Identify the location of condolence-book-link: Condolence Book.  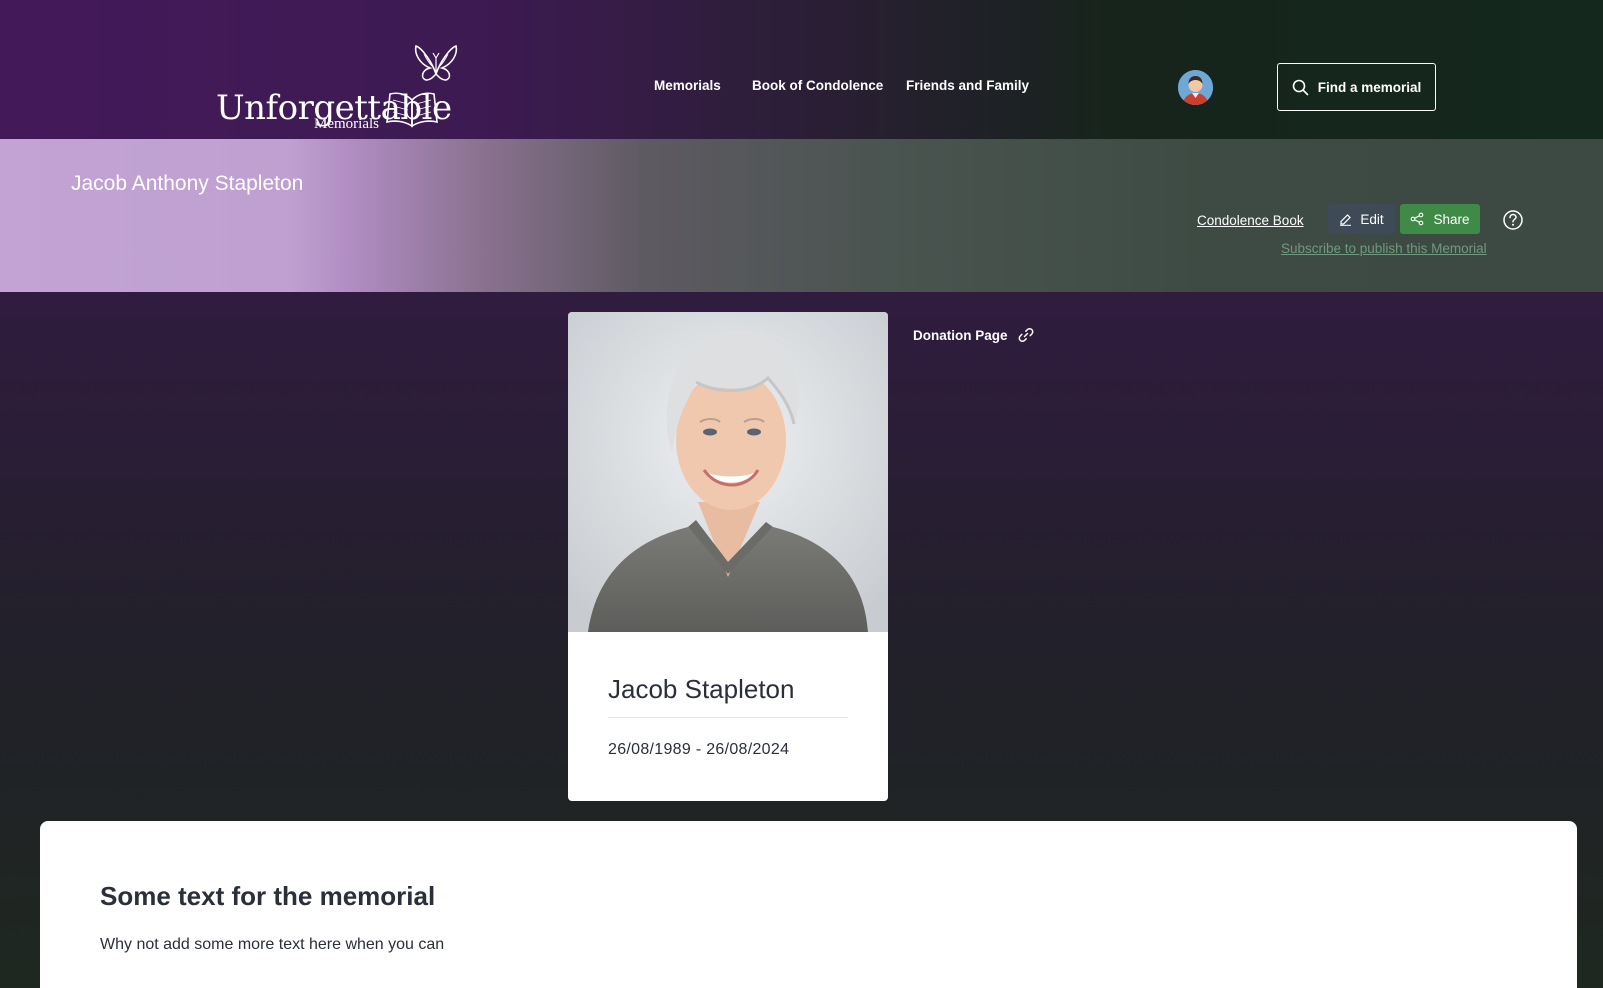
(1250, 220).